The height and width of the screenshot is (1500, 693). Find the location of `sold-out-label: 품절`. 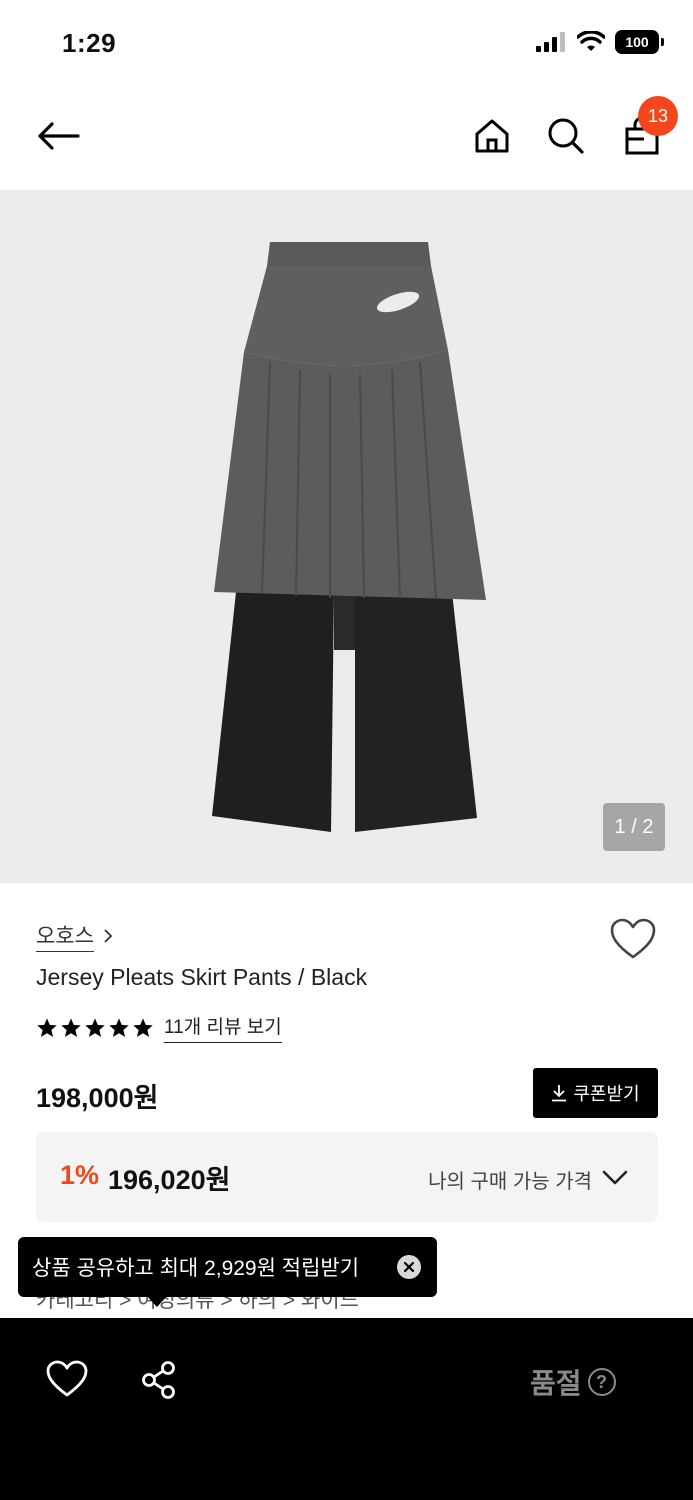

sold-out-label: 품절 is located at coordinates (556, 1383).